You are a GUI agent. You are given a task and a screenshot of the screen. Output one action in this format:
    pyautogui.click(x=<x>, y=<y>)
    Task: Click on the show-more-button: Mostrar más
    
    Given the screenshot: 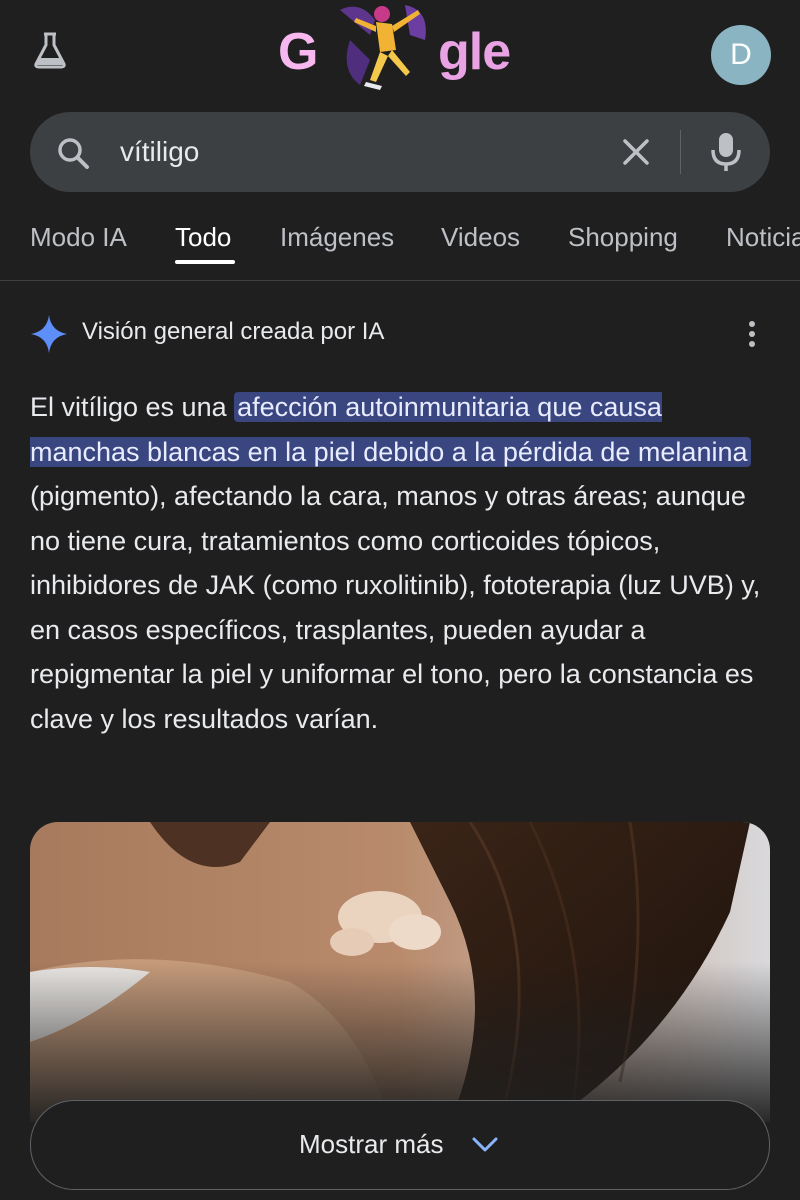 What is the action you would take?
    pyautogui.click(x=400, y=1145)
    